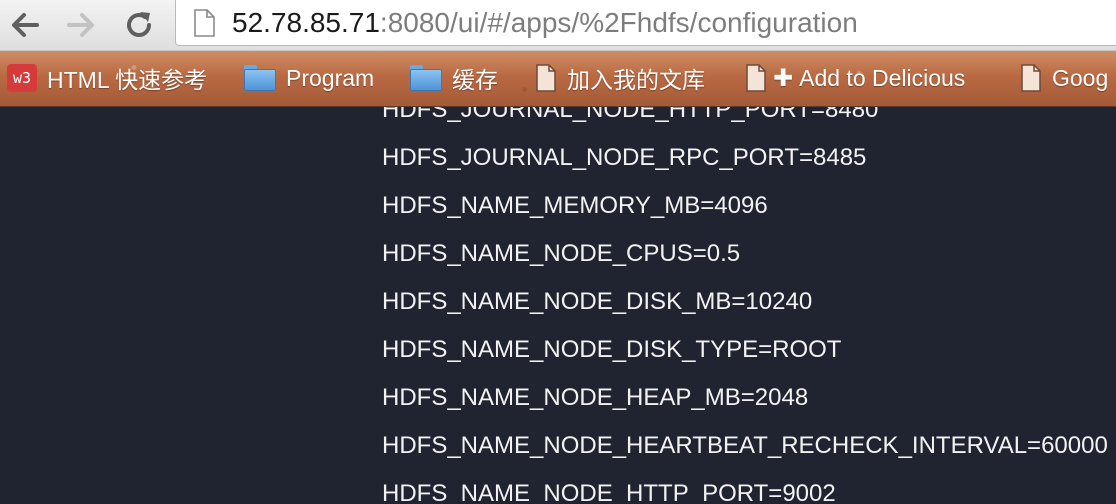 The height and width of the screenshot is (504, 1116). Describe the element at coordinates (630, 115) in the screenshot. I see `config-entry: HDFS_JOURNAL_NODE_HTTP_PORT=8480` at that location.